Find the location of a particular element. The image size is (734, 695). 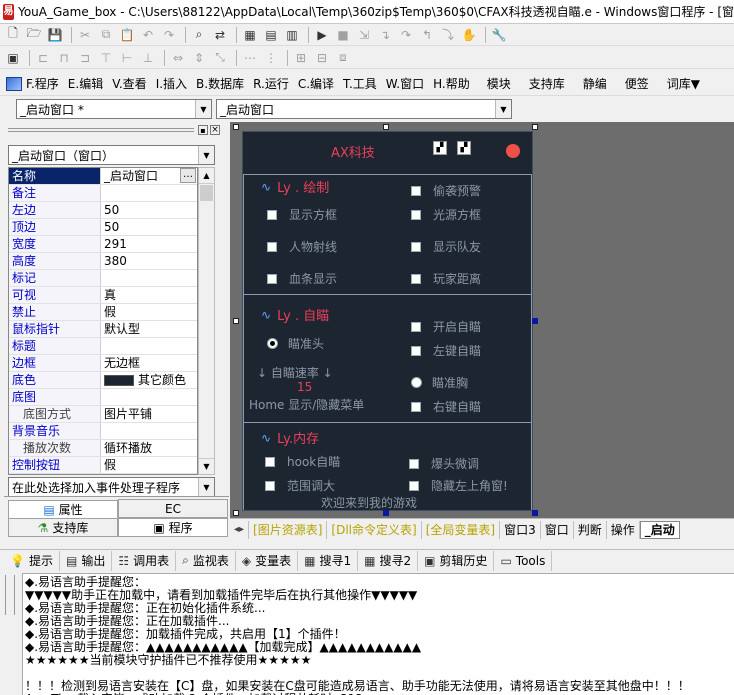

output-tab: ◈ 变量表 is located at coordinates (267, 560).